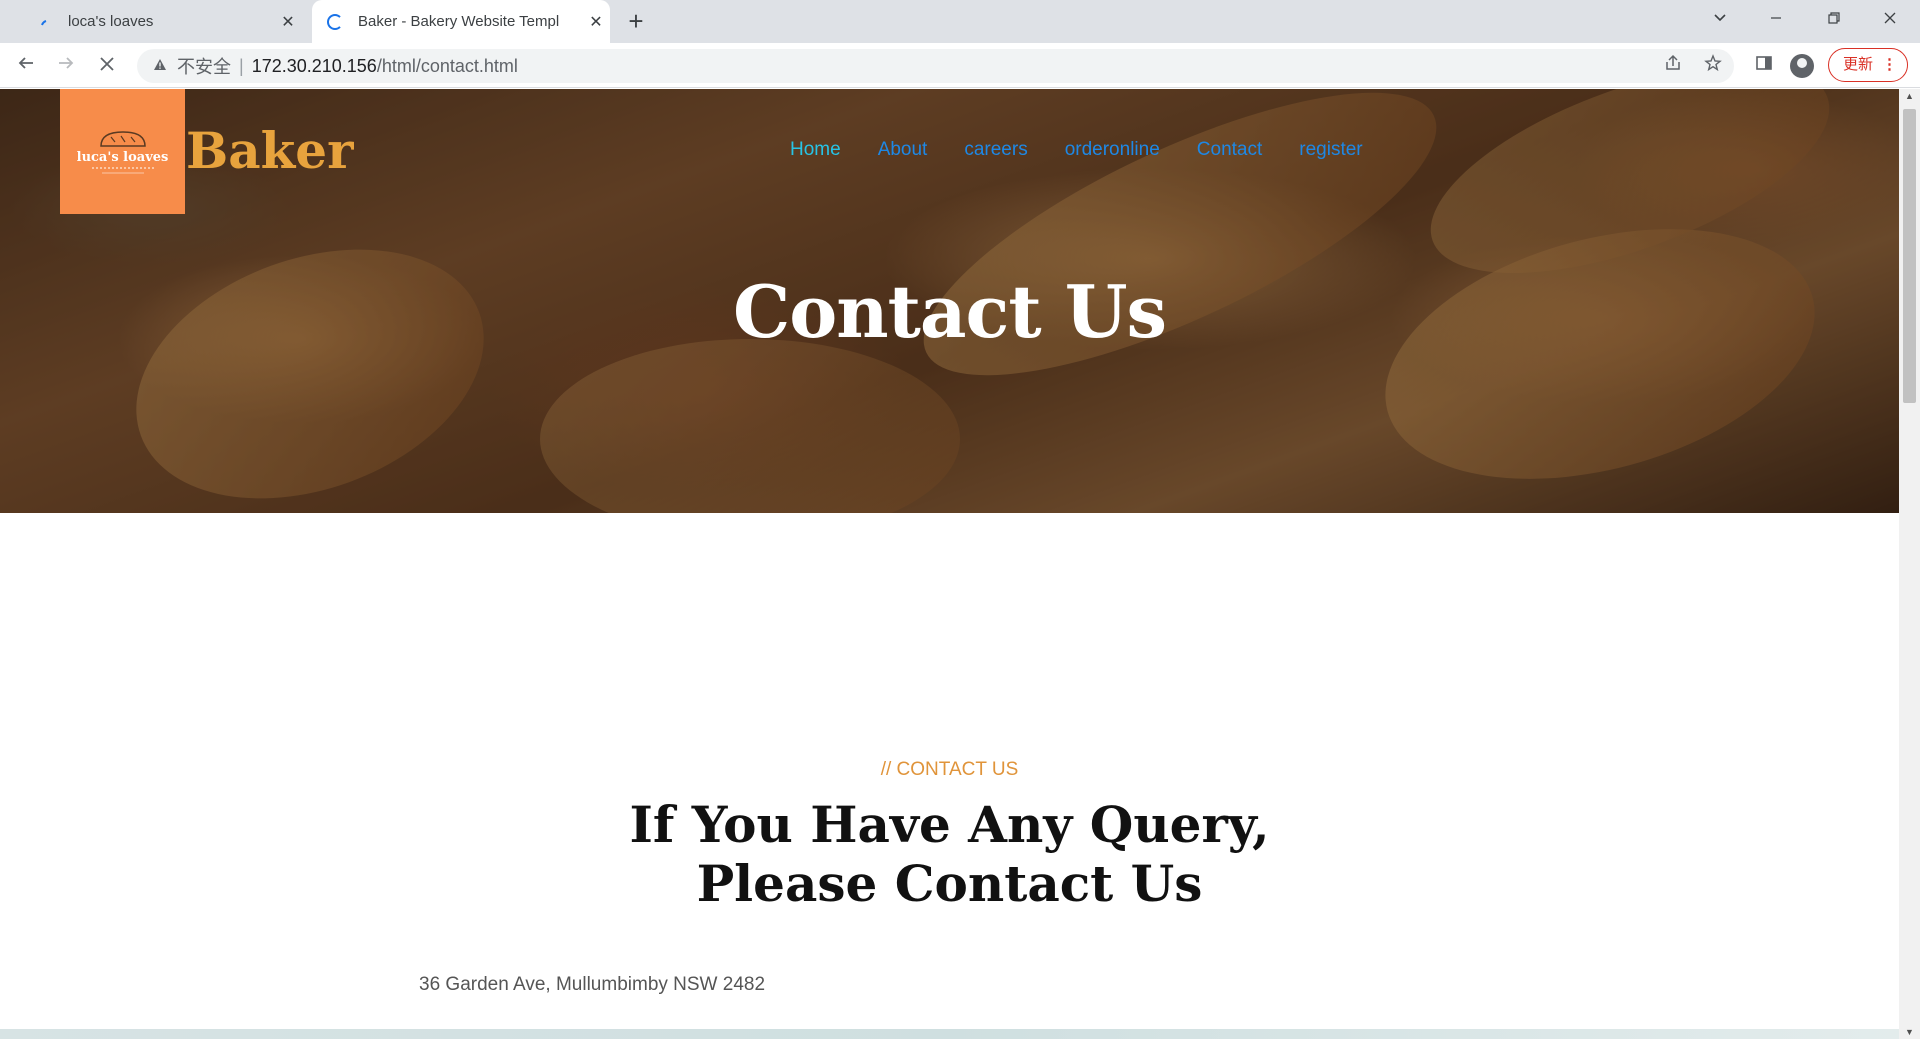 The image size is (1920, 1039). What do you see at coordinates (949, 1034) in the screenshot?
I see `next-section-edge` at bounding box center [949, 1034].